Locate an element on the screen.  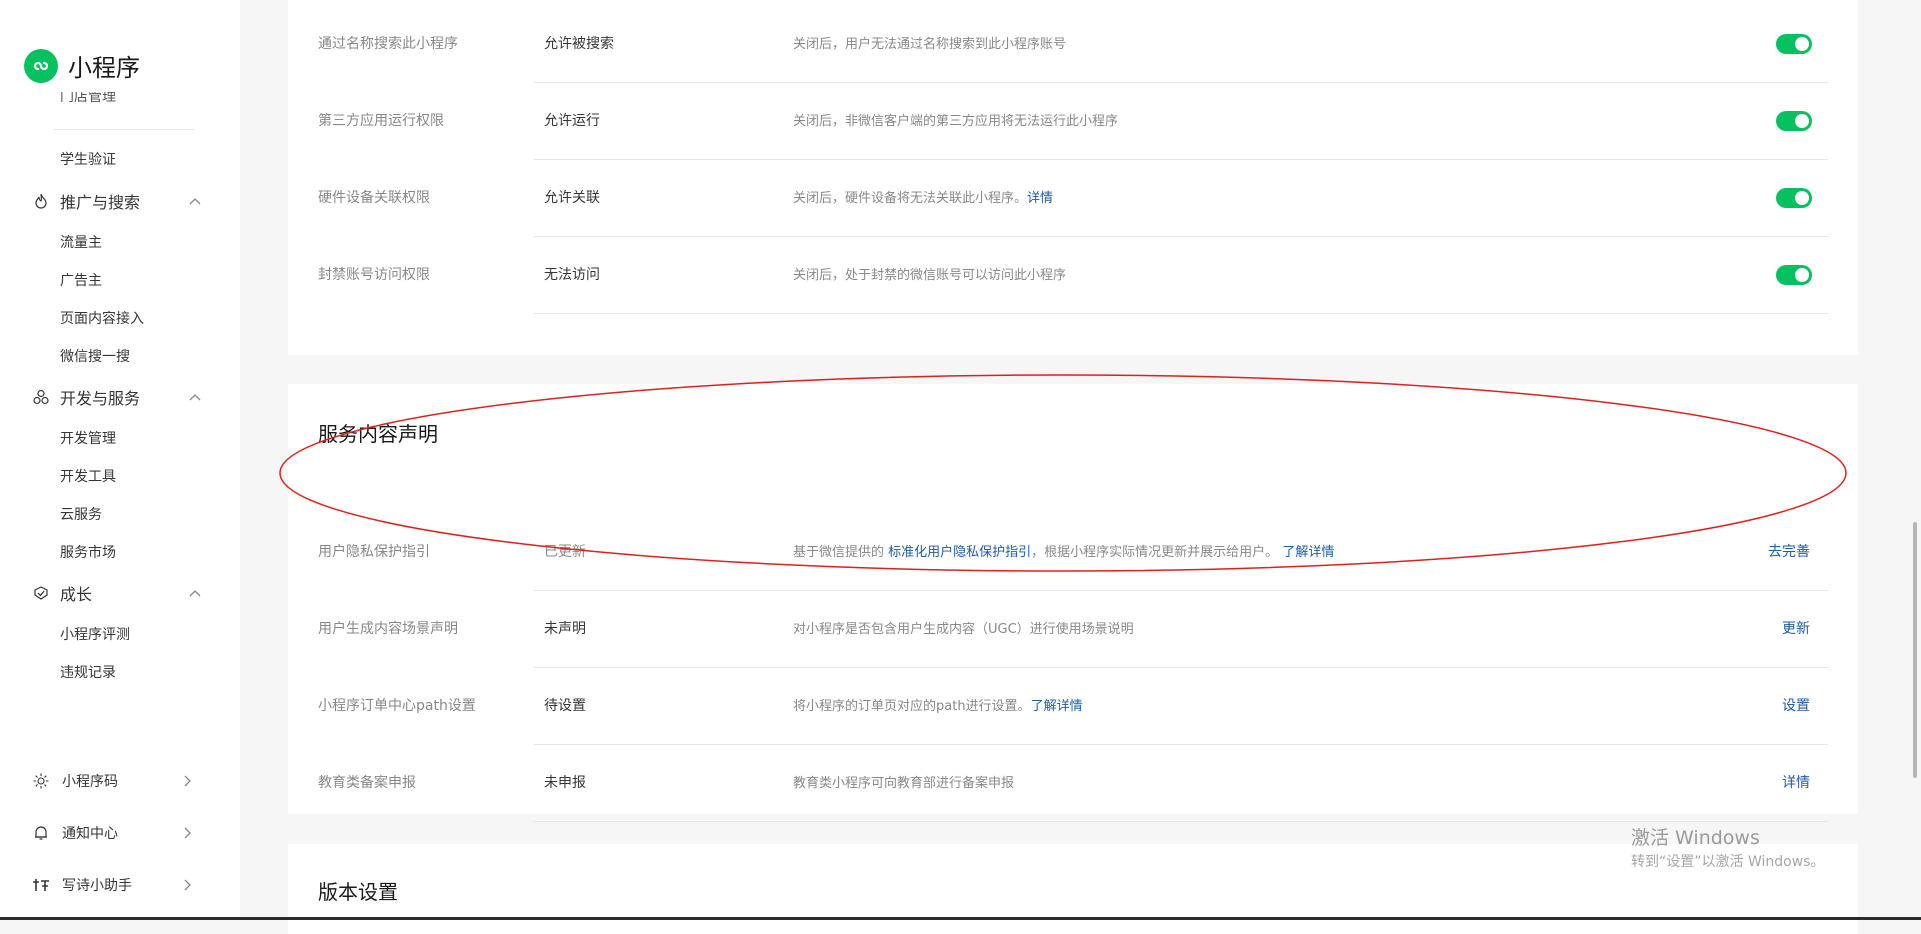
sidebar-item-student-verify: 学生验证 is located at coordinates (88, 159).